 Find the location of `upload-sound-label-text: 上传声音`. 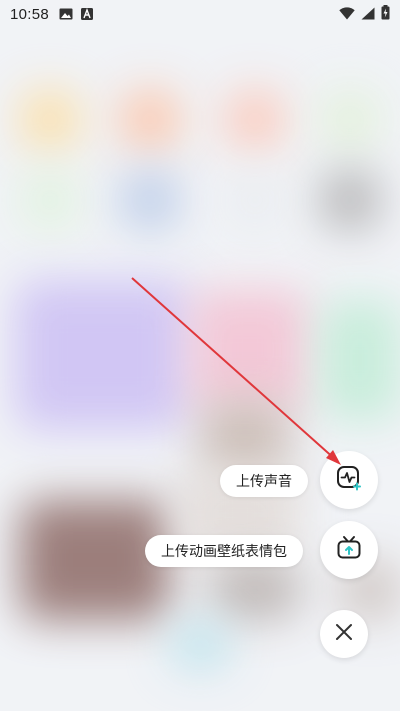

upload-sound-label-text: 上传声音 is located at coordinates (264, 482).